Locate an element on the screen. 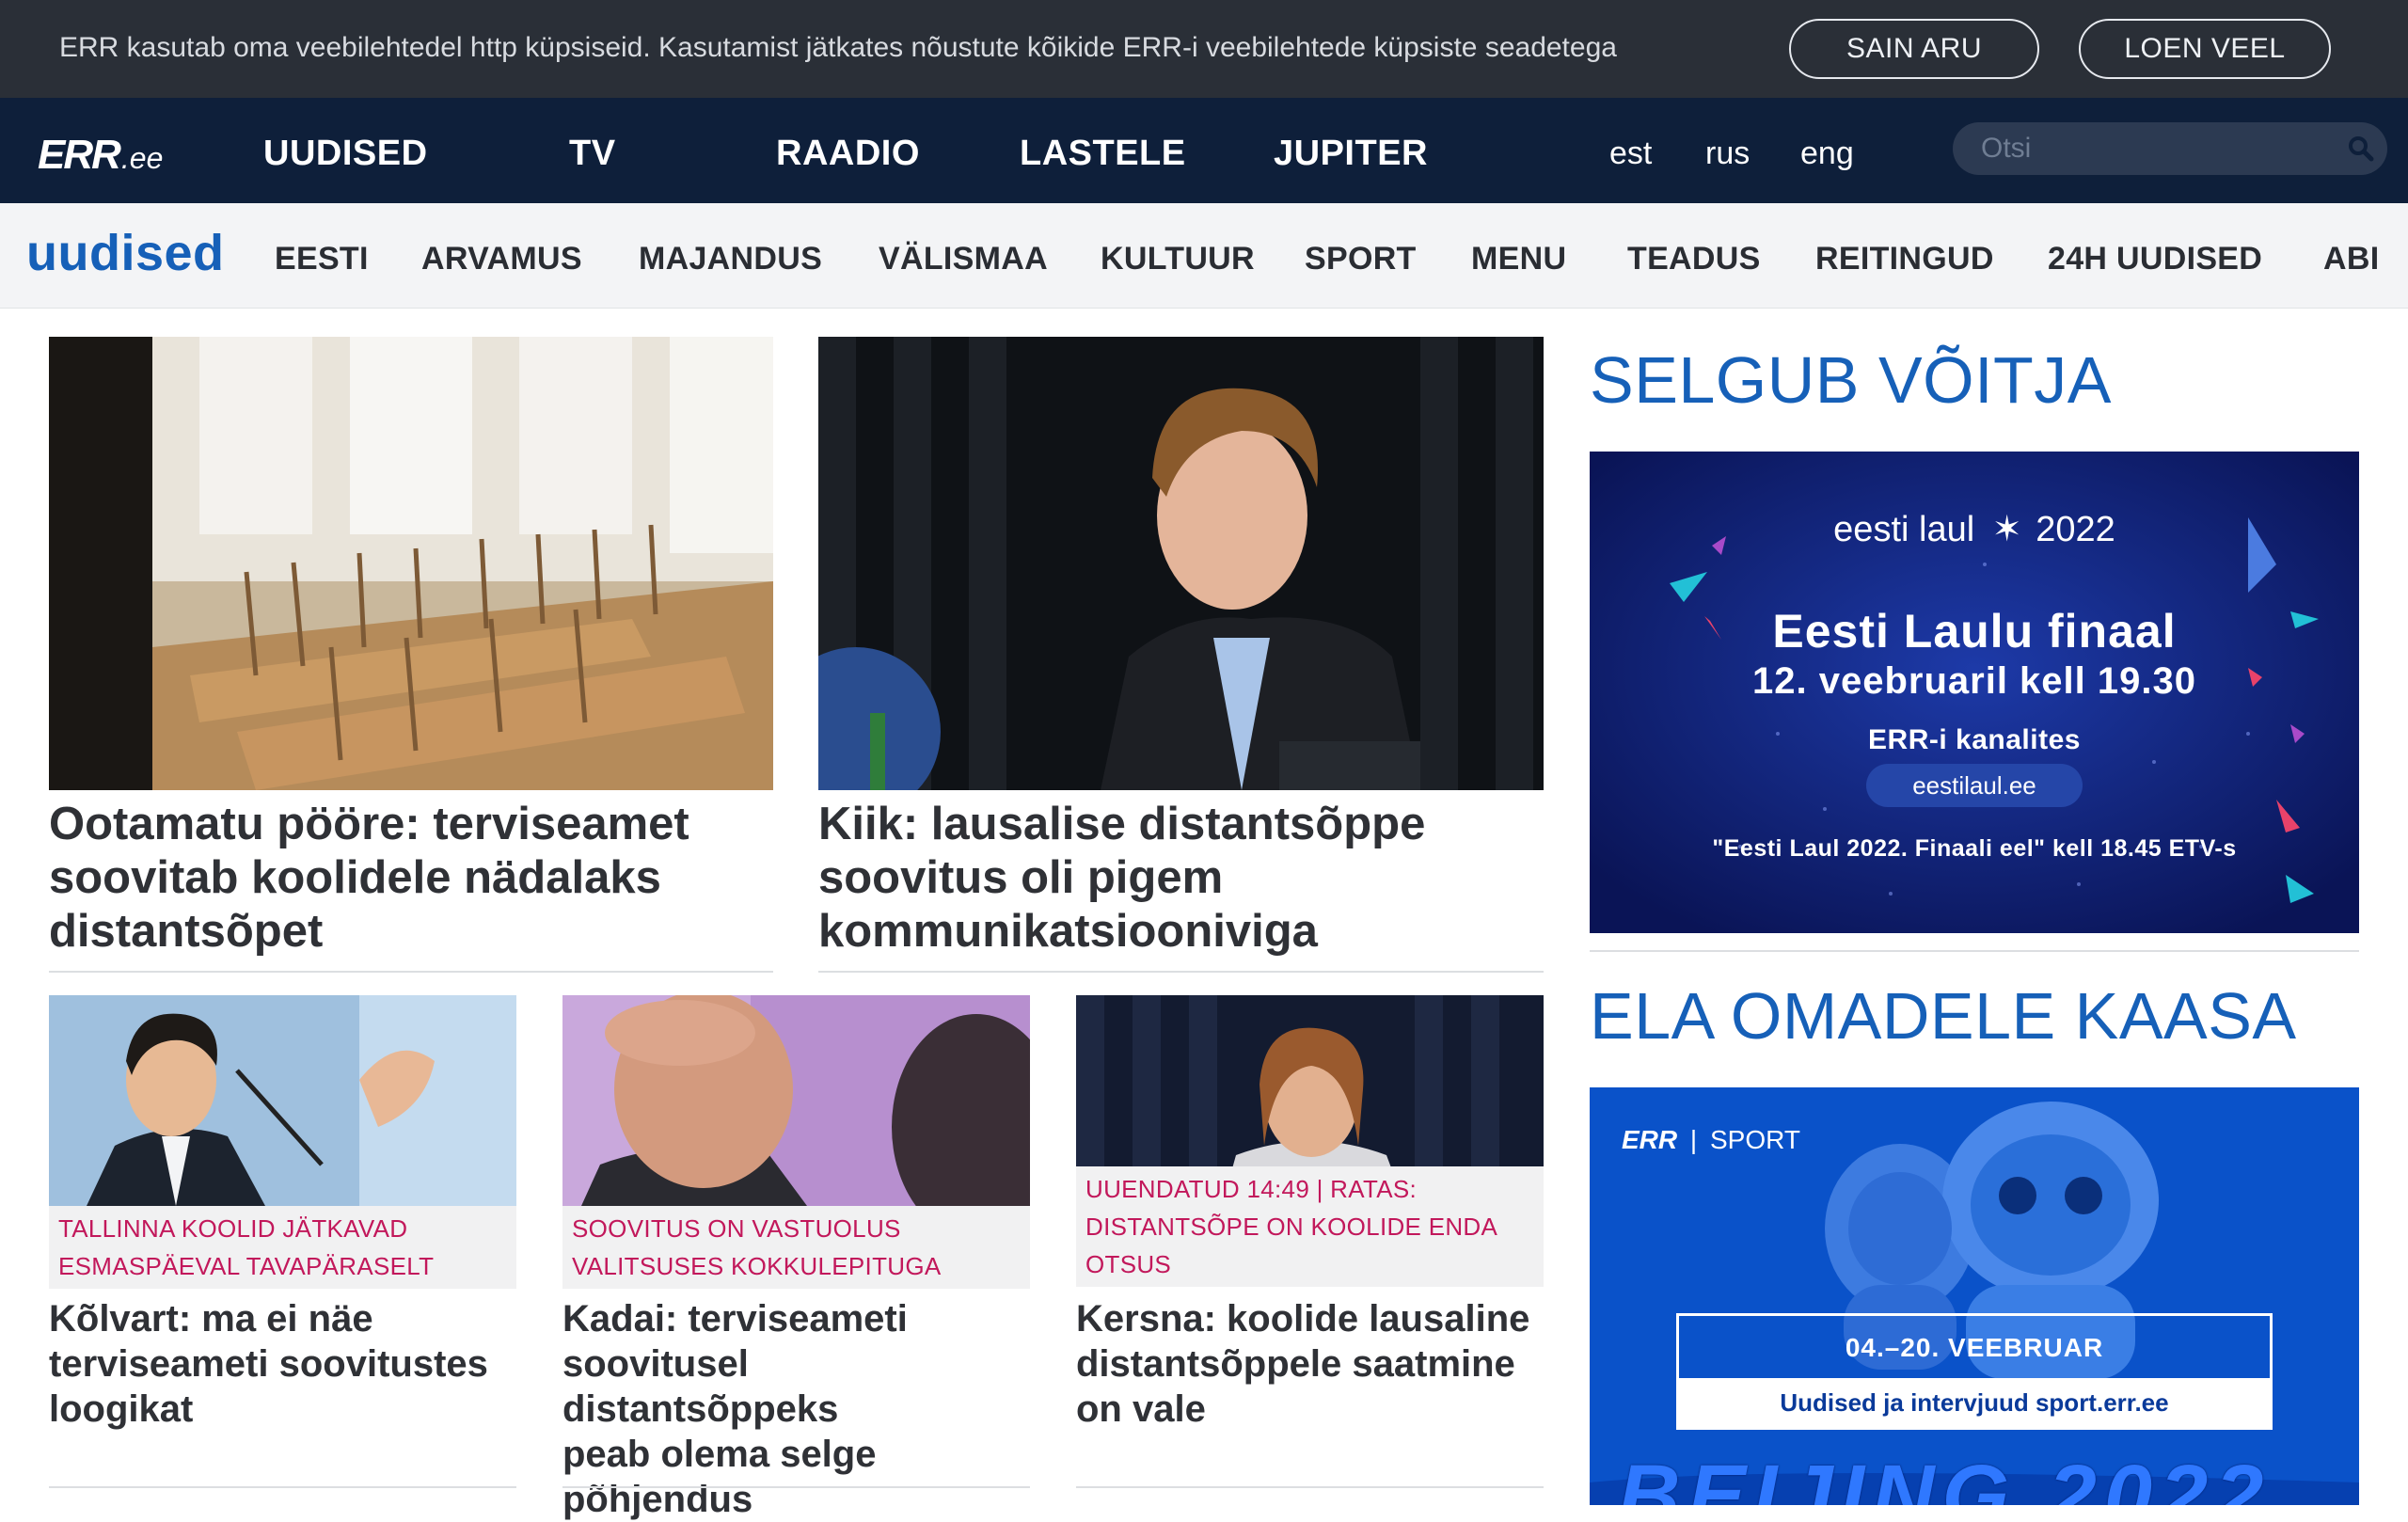  banner-title: Eesti Laulu finaal is located at coordinates (1975, 632).